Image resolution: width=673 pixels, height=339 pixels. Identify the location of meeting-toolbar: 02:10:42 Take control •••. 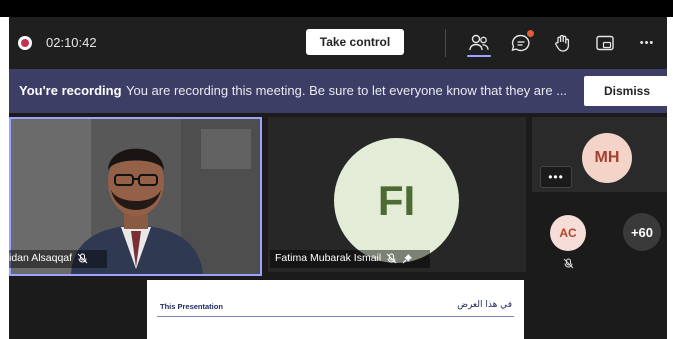
(338, 43).